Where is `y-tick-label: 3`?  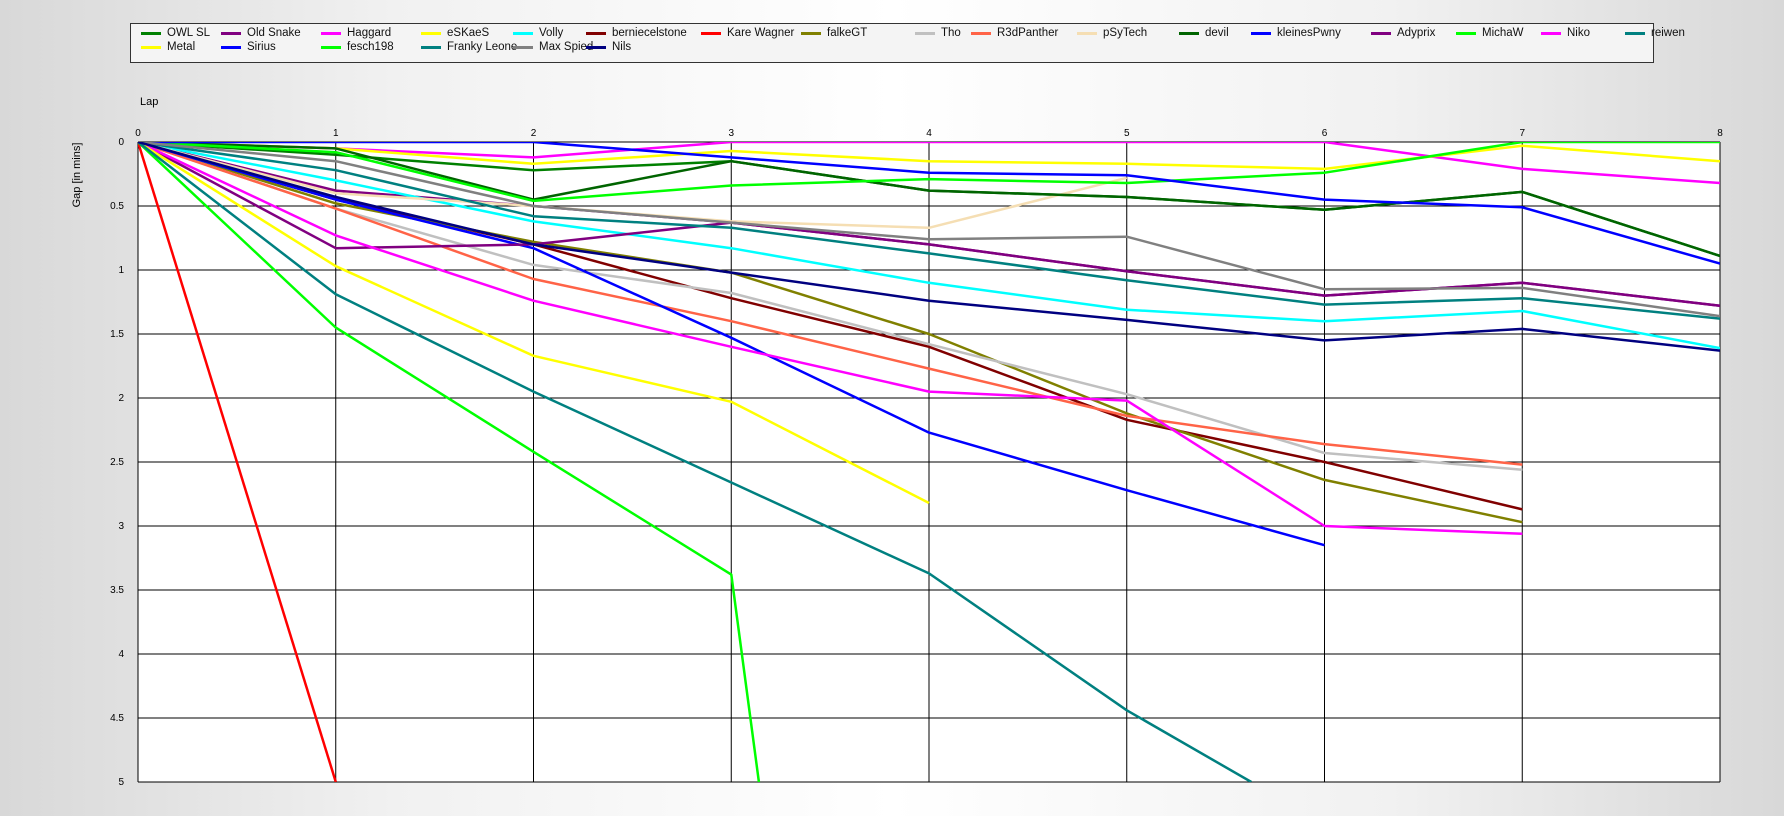
y-tick-label: 3 is located at coordinates (121, 526).